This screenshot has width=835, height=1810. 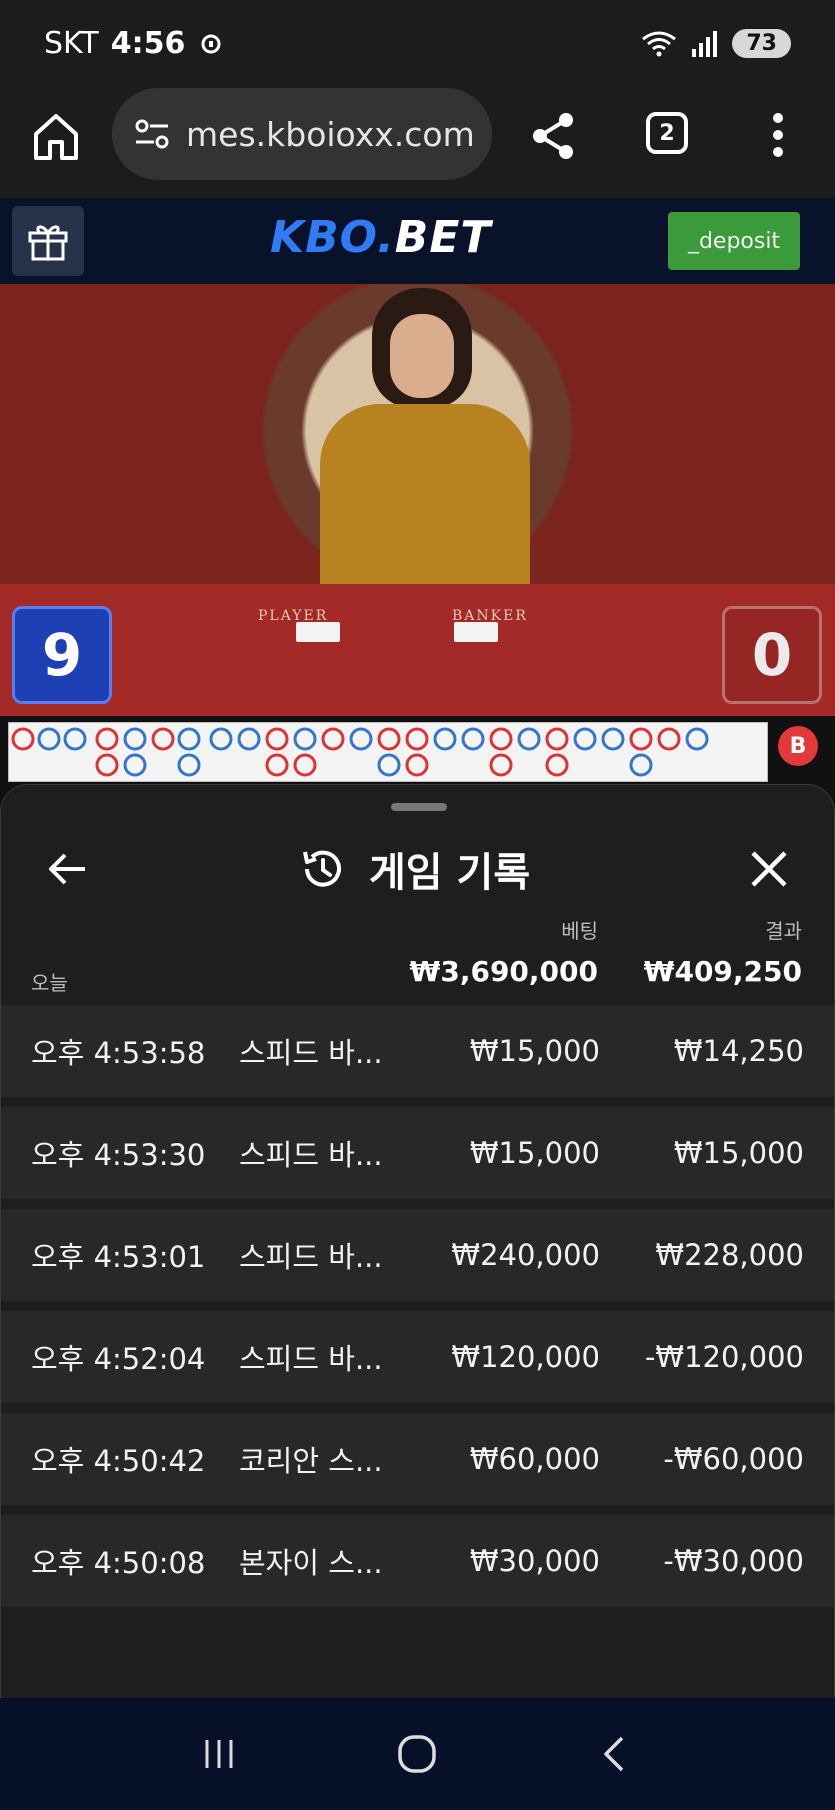 I want to click on total-result: ₩409,250, so click(x=722, y=971).